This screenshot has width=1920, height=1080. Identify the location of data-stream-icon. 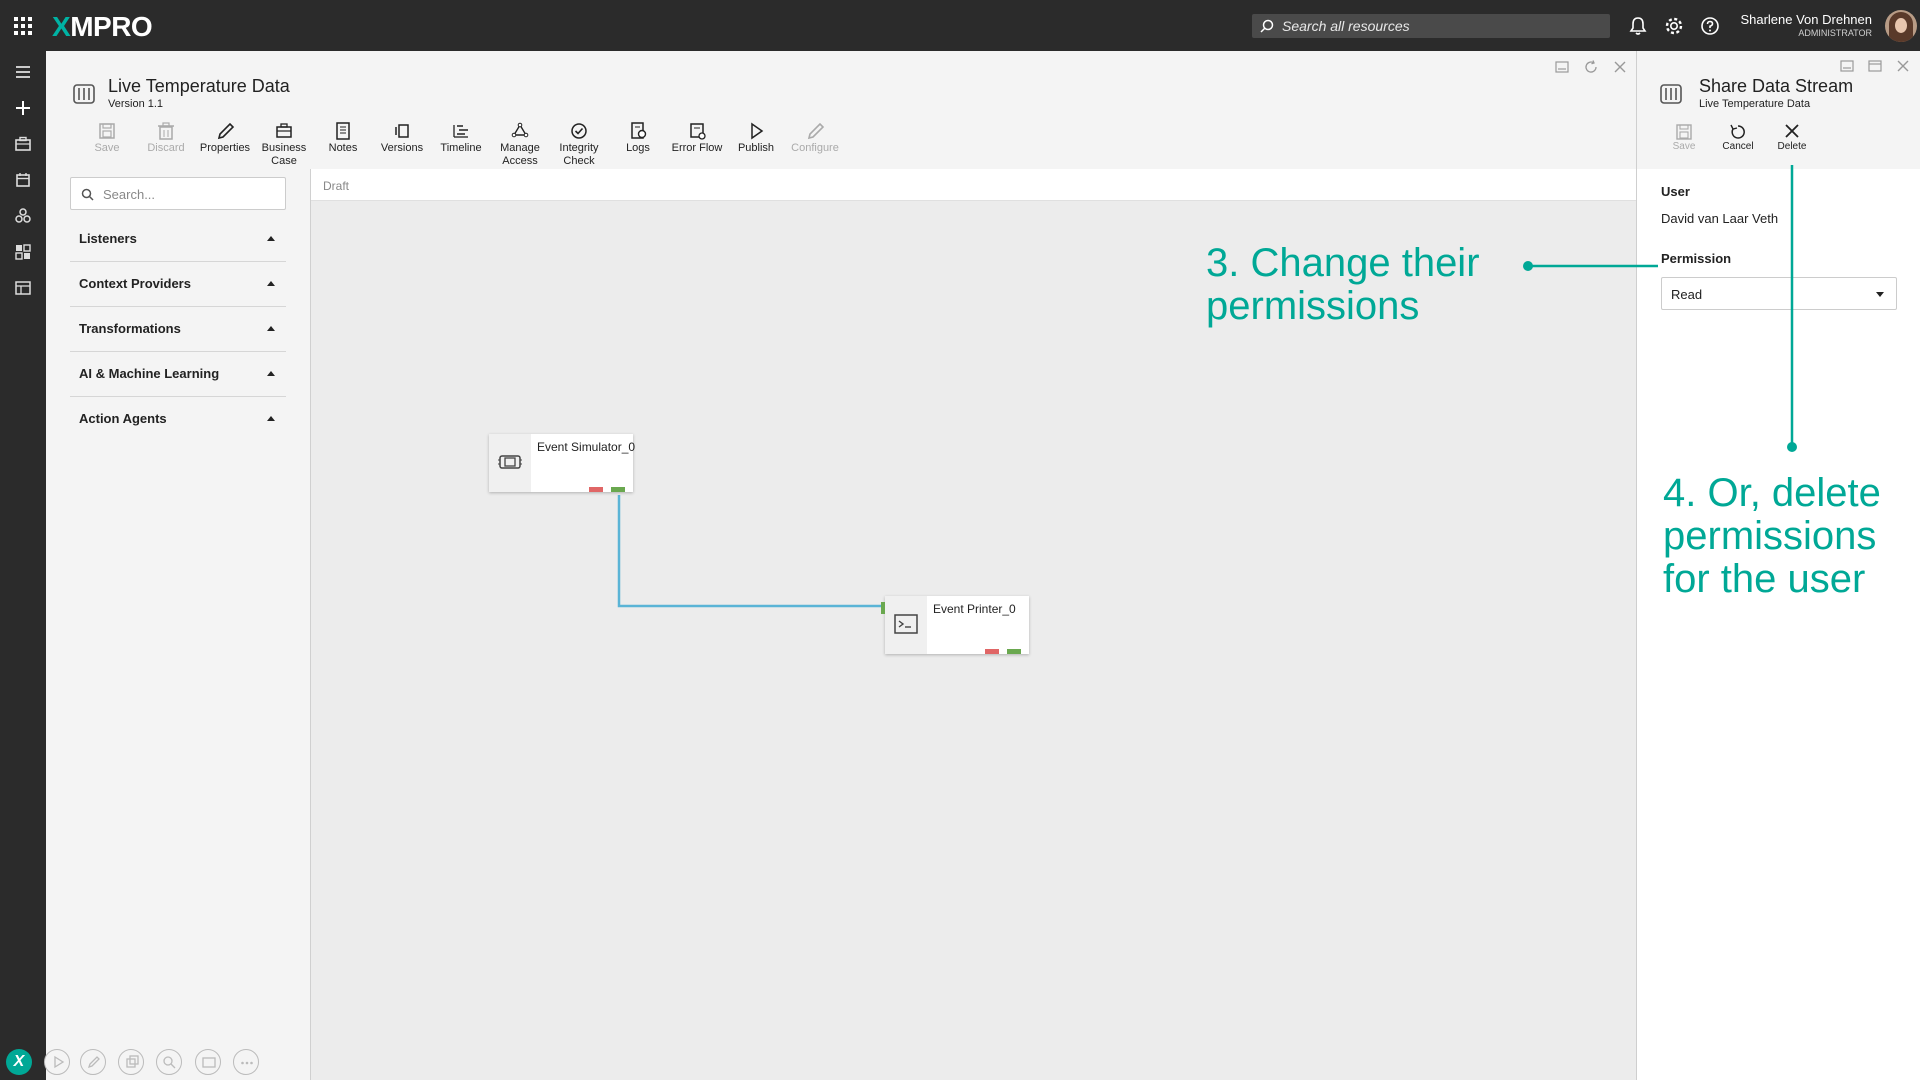
(1671, 94).